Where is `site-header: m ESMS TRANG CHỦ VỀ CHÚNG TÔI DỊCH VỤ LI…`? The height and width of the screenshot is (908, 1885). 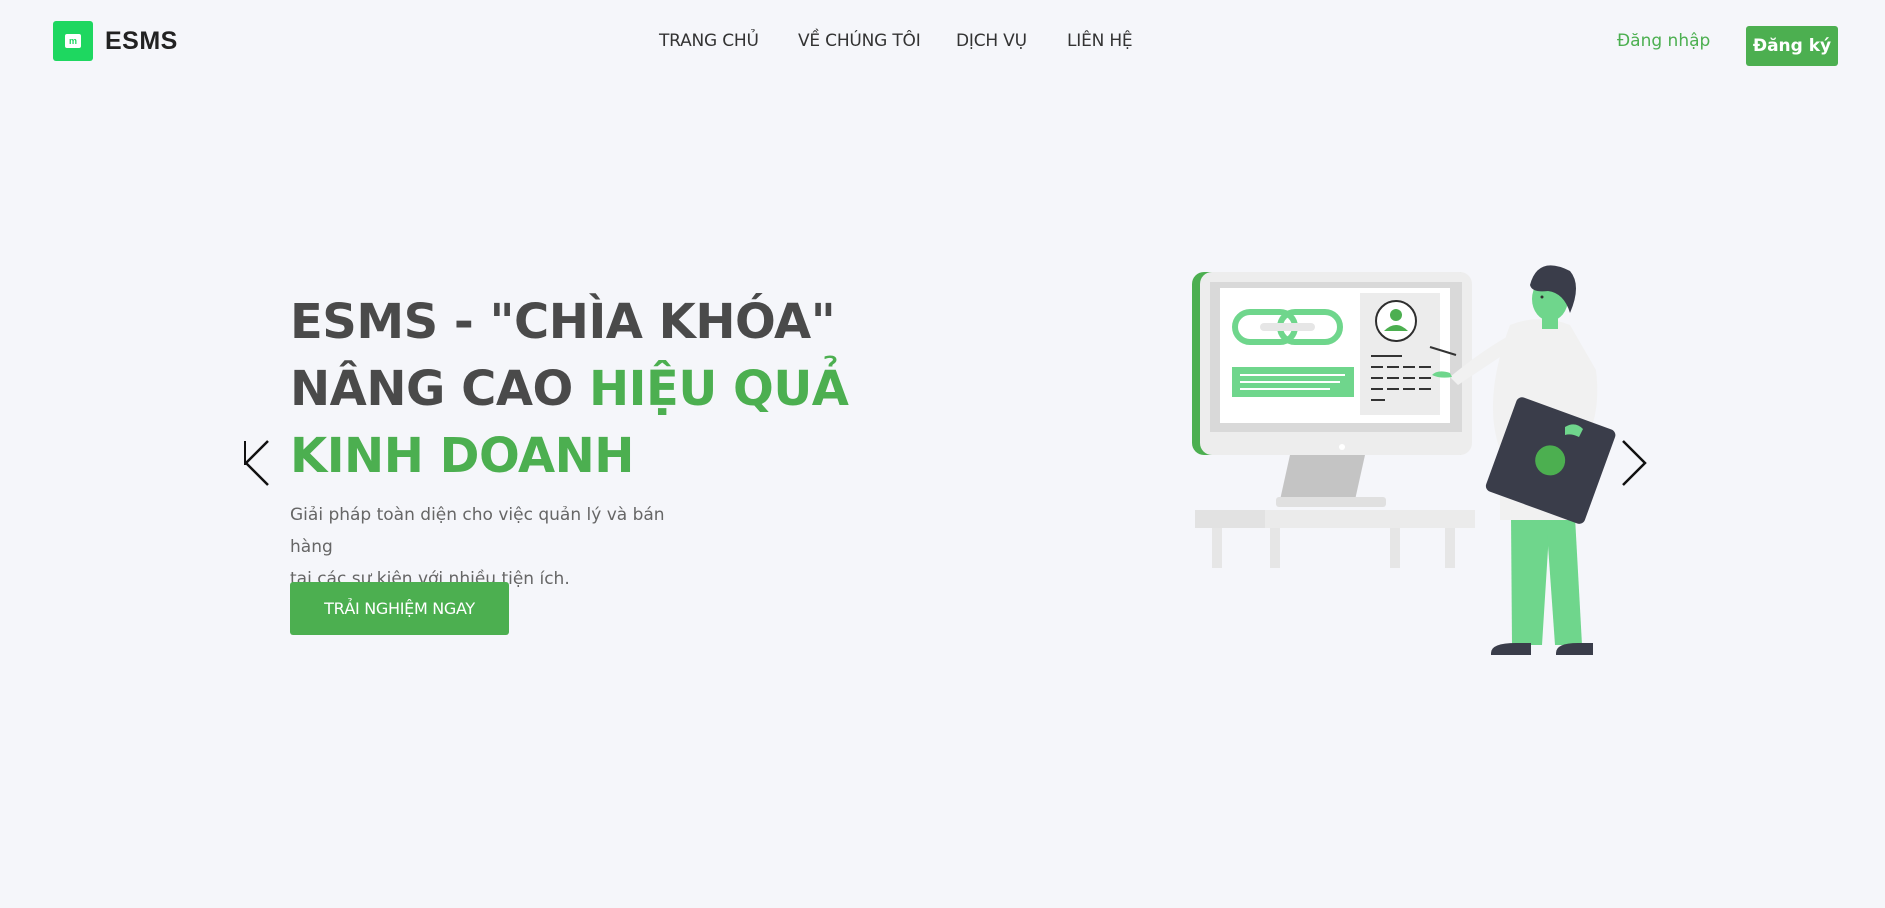 site-header: m ESMS TRANG CHỦ VỀ CHÚNG TÔI DỊCH VỤ LI… is located at coordinates (942, 42).